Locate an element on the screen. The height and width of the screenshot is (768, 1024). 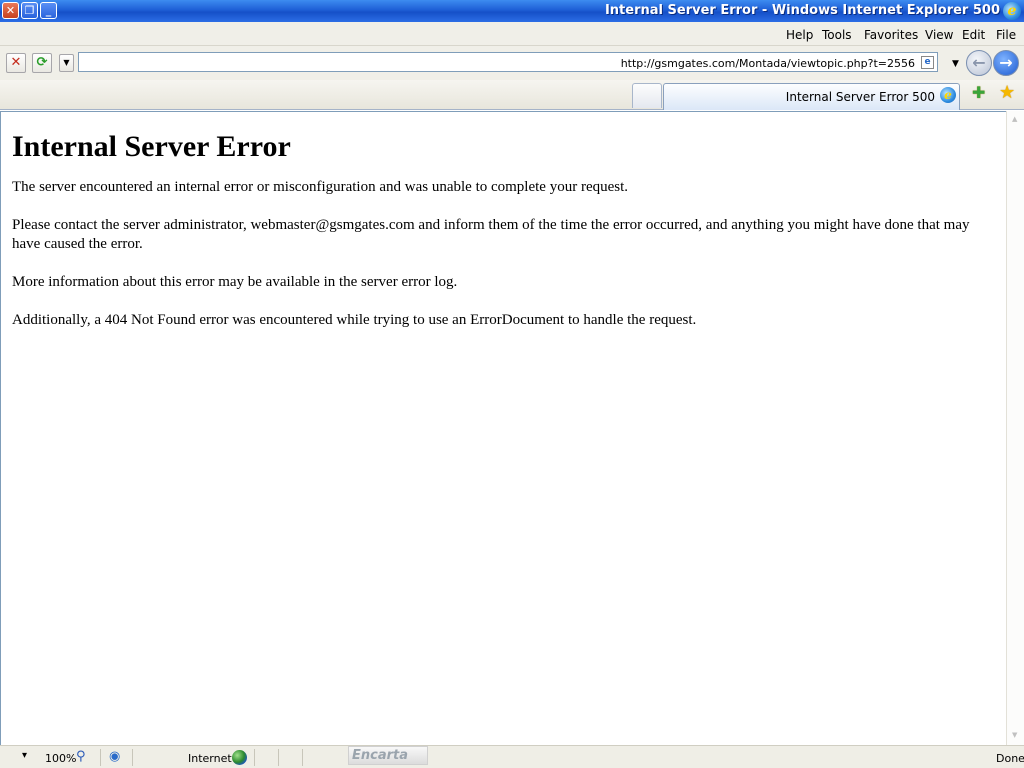
add-favorite-icon: ✚ is located at coordinates (978, 92).